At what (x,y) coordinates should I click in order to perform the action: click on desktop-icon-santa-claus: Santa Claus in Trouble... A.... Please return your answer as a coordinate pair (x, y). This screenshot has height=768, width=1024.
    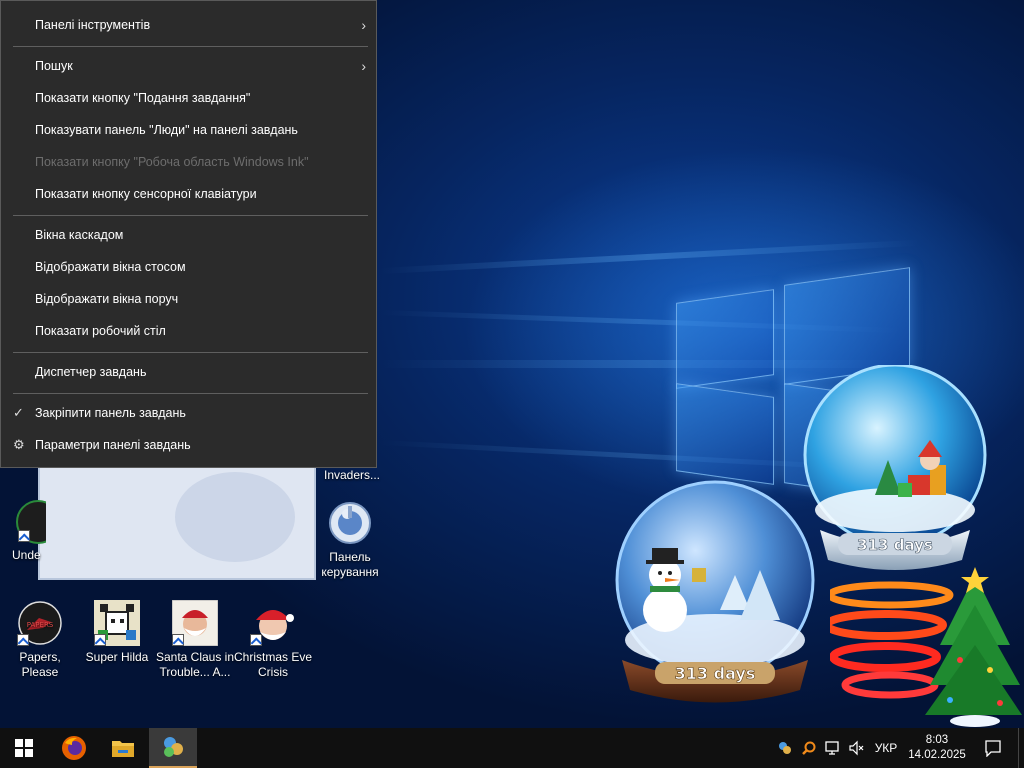
    Looking at the image, I should click on (195, 639).